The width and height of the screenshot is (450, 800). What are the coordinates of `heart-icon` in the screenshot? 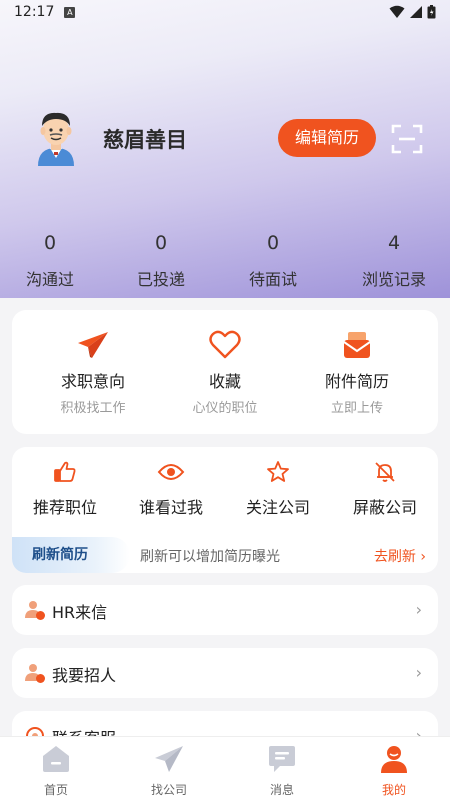 It's located at (225, 344).